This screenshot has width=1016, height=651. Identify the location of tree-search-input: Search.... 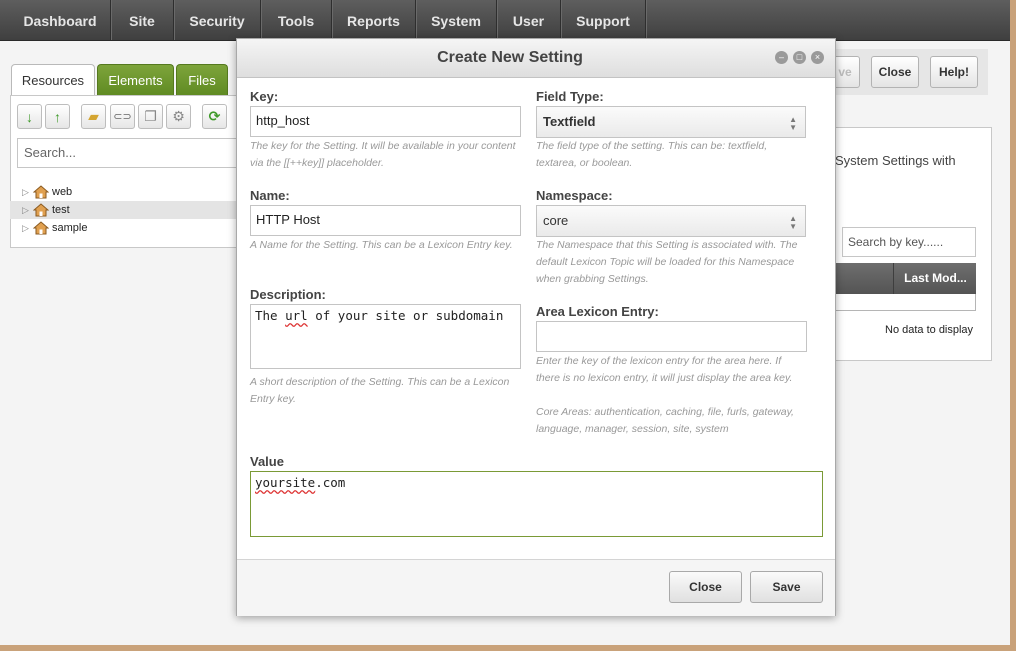
(128, 153).